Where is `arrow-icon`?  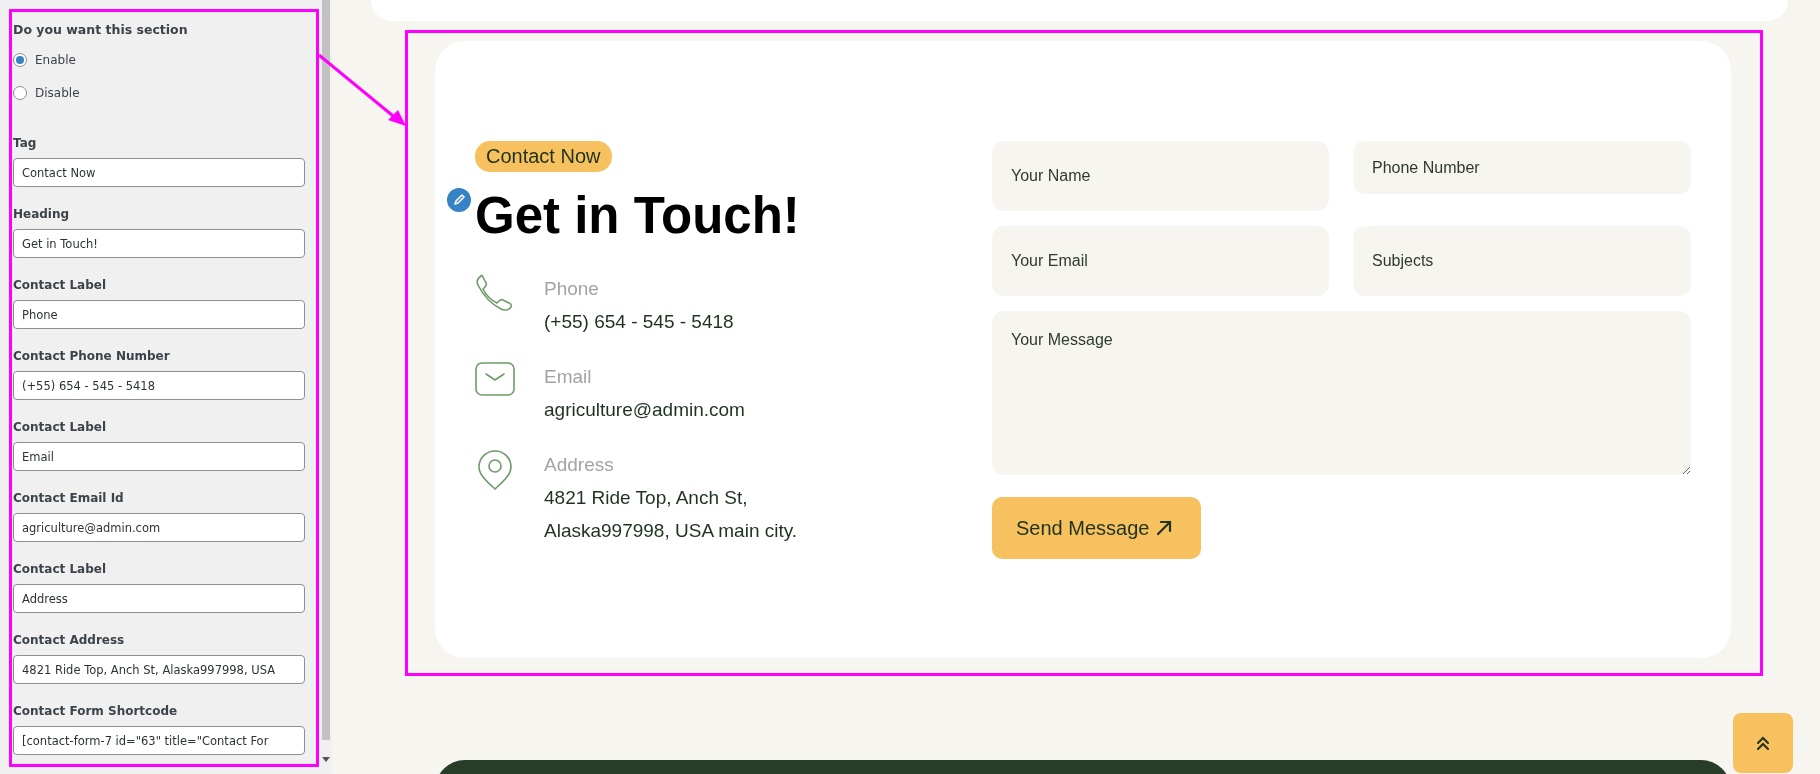
arrow-icon is located at coordinates (1164, 528).